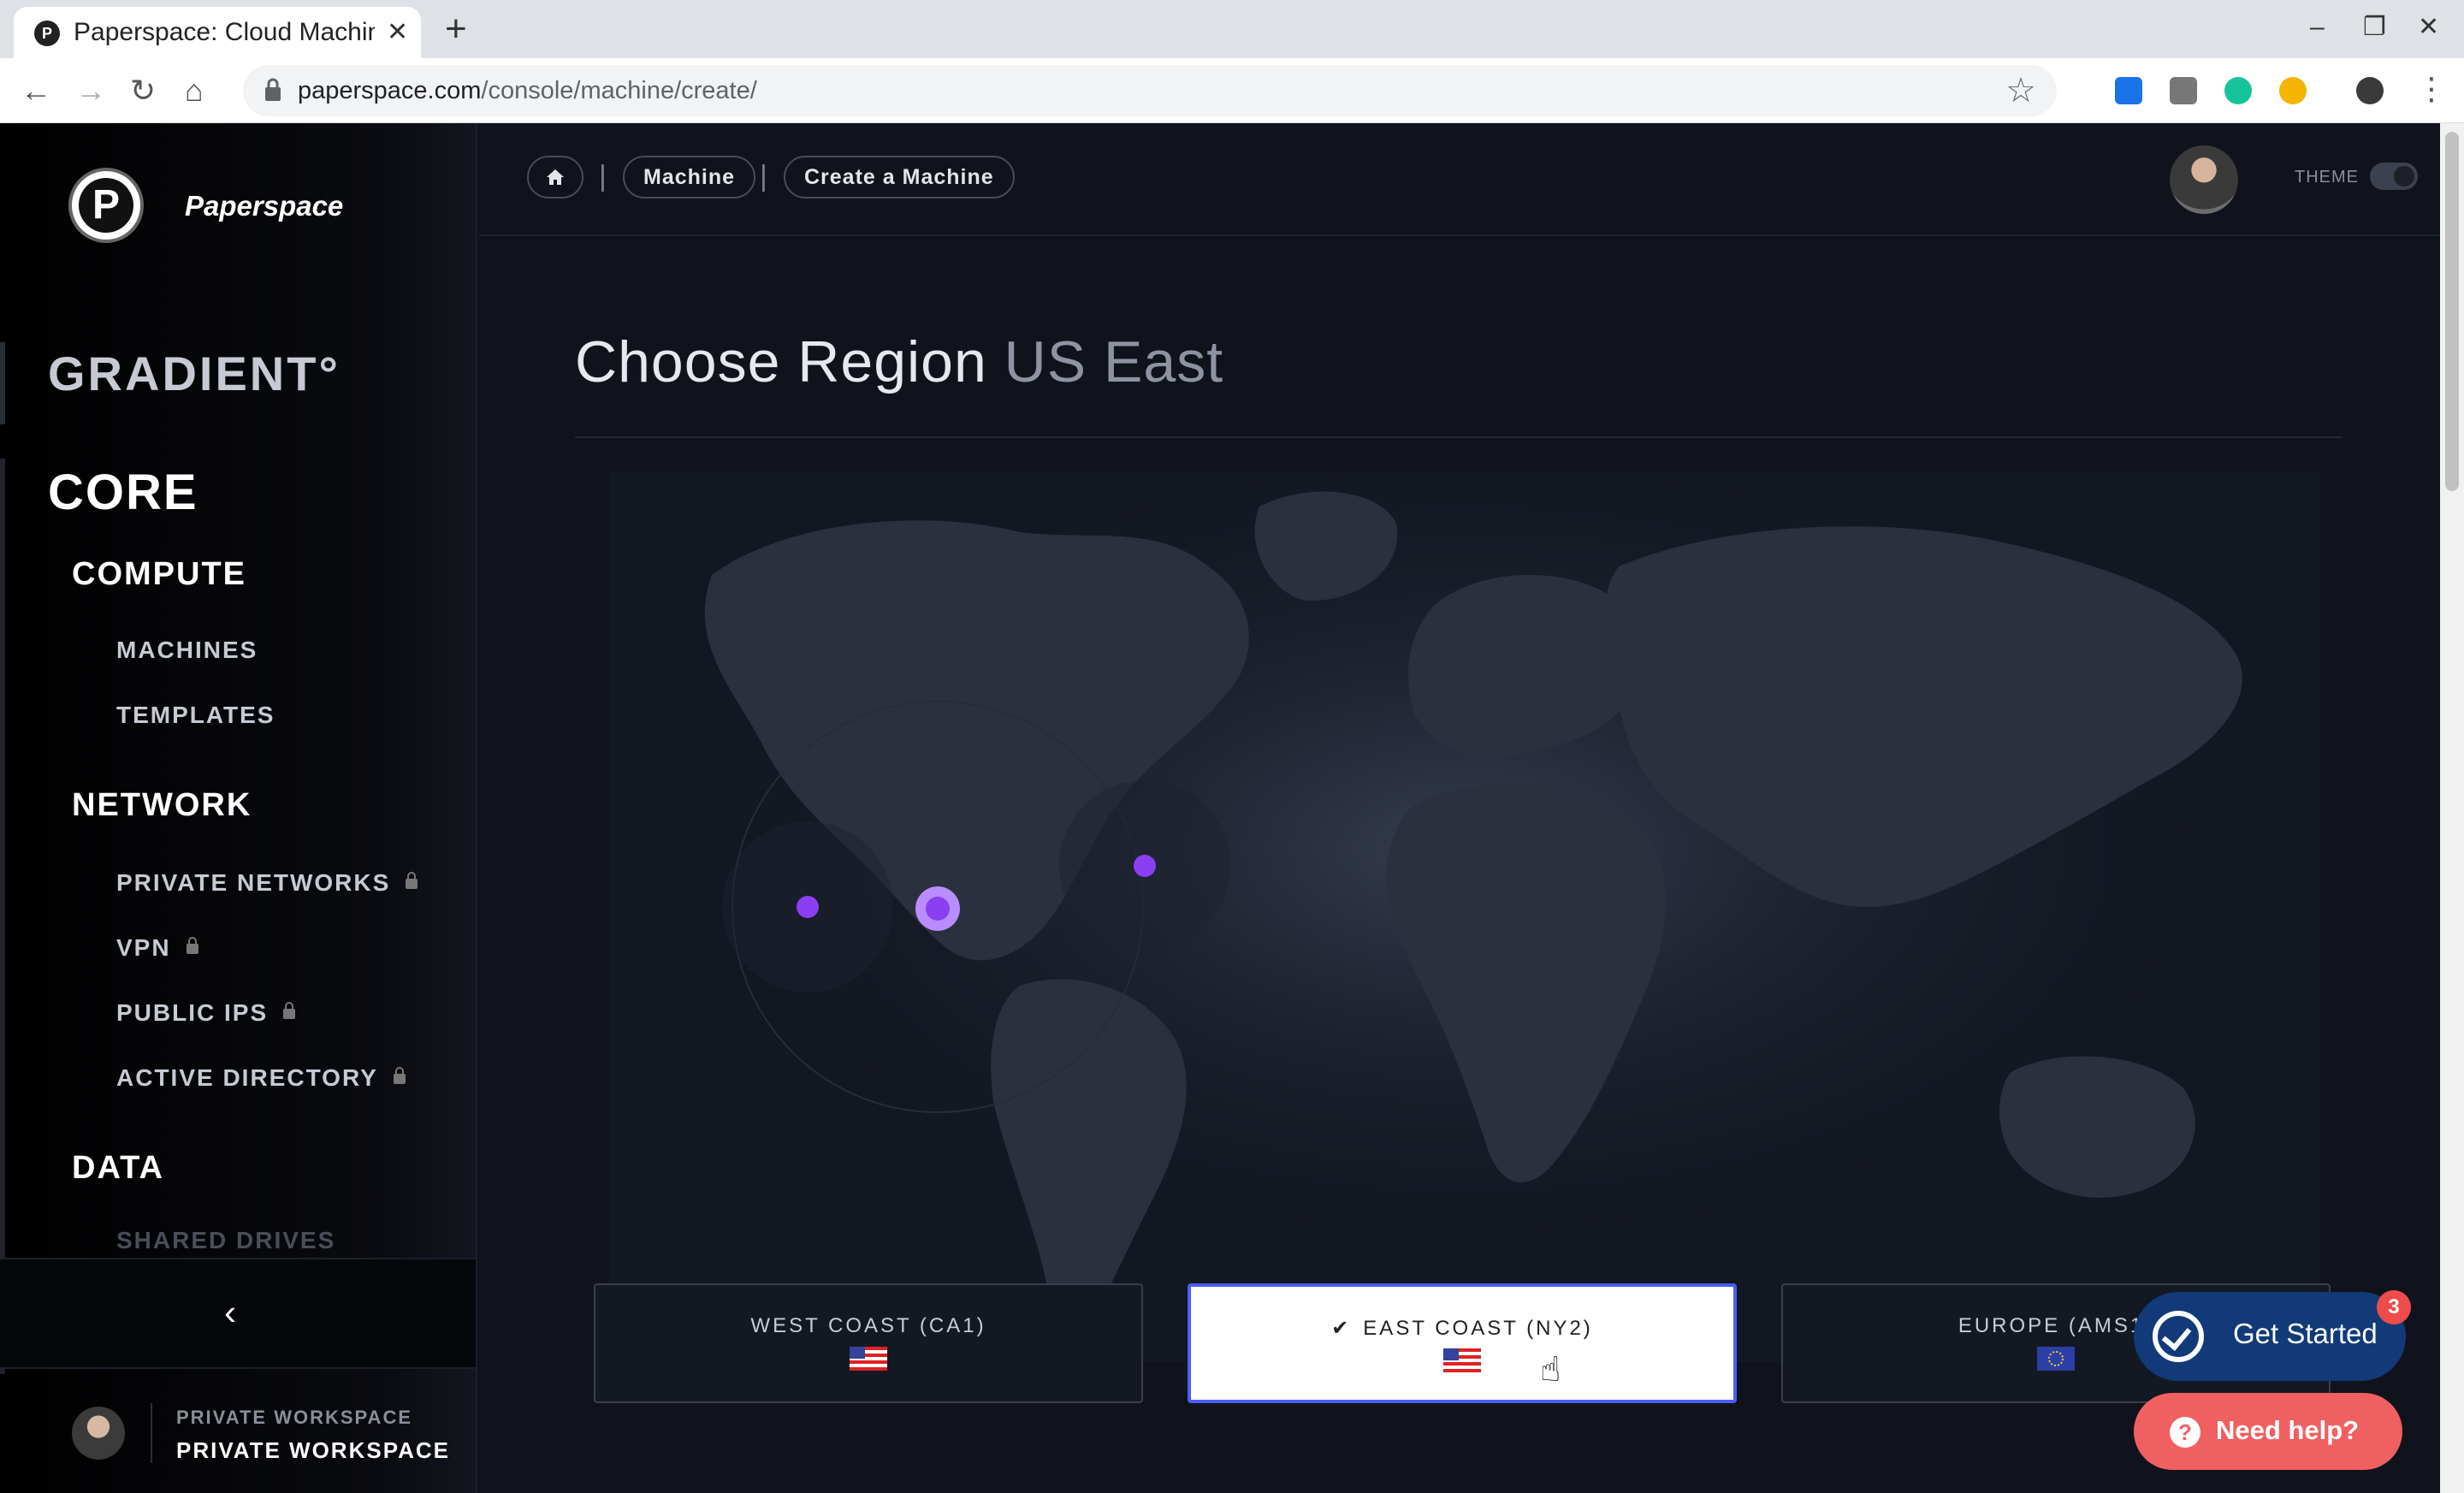 Image resolution: width=2464 pixels, height=1493 pixels. What do you see at coordinates (2238, 90) in the screenshot?
I see `extension-grammarly-icon` at bounding box center [2238, 90].